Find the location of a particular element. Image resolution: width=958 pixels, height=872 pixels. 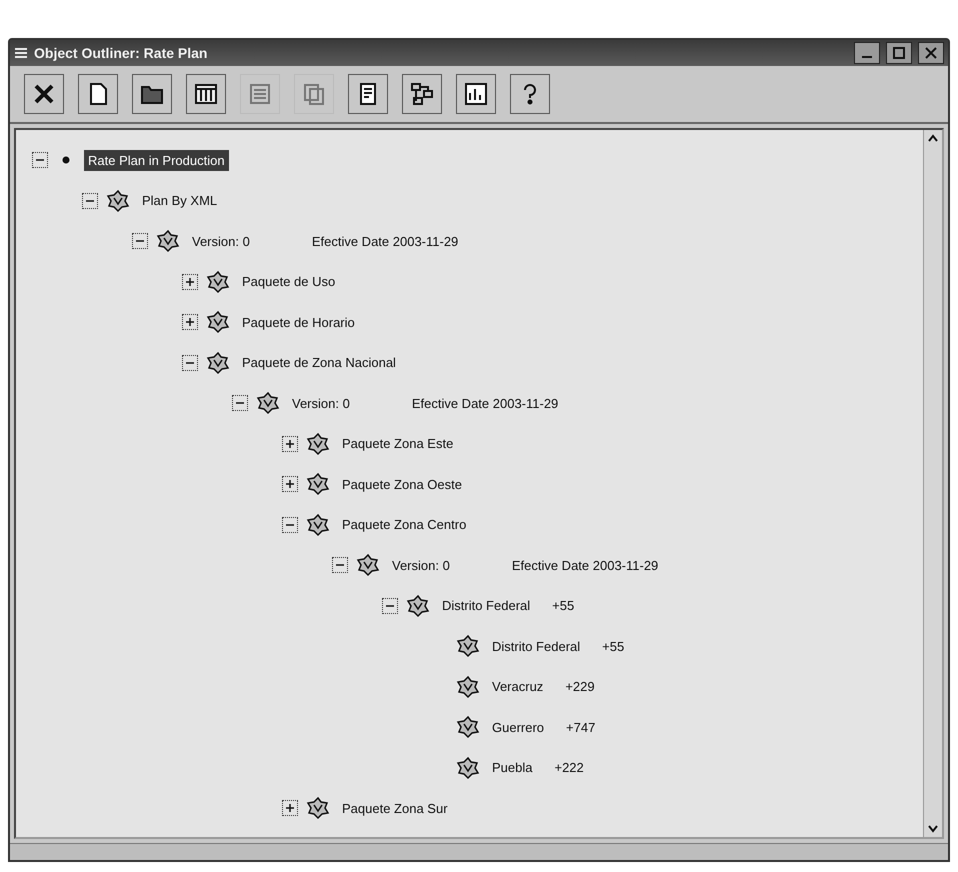

window-title: Object Outliner: Rate Plan is located at coordinates (121, 53).